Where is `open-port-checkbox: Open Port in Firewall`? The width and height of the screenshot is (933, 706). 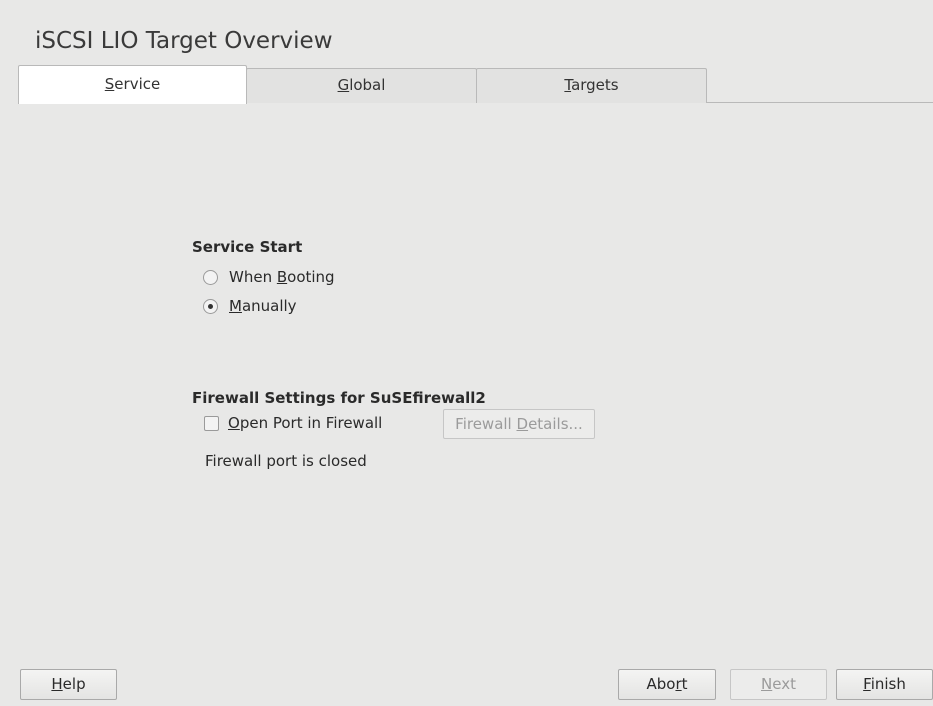
open-port-checkbox: Open Port in Firewall is located at coordinates (293, 423).